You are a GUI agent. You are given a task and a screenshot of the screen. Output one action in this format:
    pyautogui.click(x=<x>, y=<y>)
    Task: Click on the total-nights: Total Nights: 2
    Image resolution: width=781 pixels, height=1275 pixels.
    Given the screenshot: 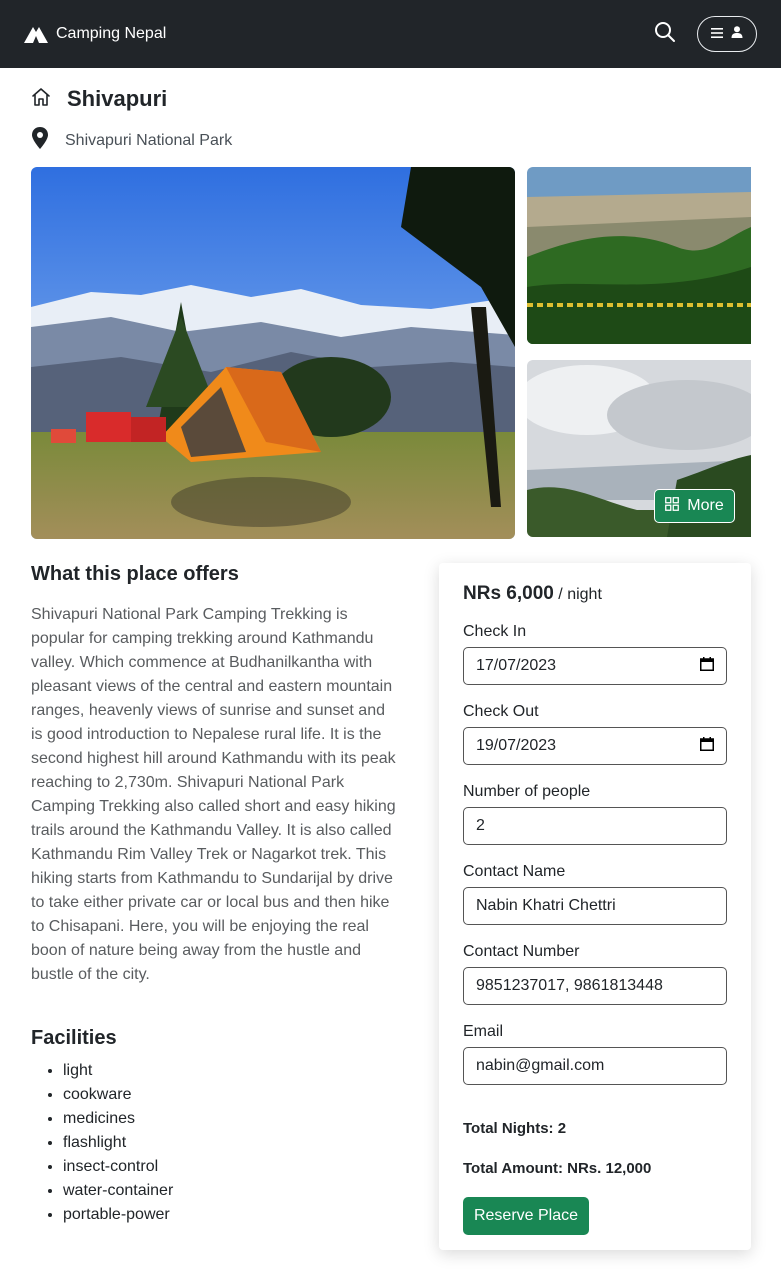 What is the action you would take?
    pyautogui.click(x=515, y=1128)
    